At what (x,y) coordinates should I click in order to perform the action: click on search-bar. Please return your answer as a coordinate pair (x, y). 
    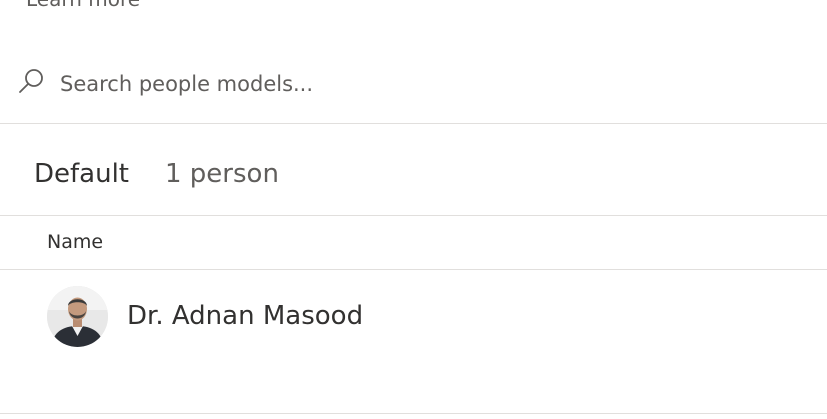
    Looking at the image, I should click on (413, 86).